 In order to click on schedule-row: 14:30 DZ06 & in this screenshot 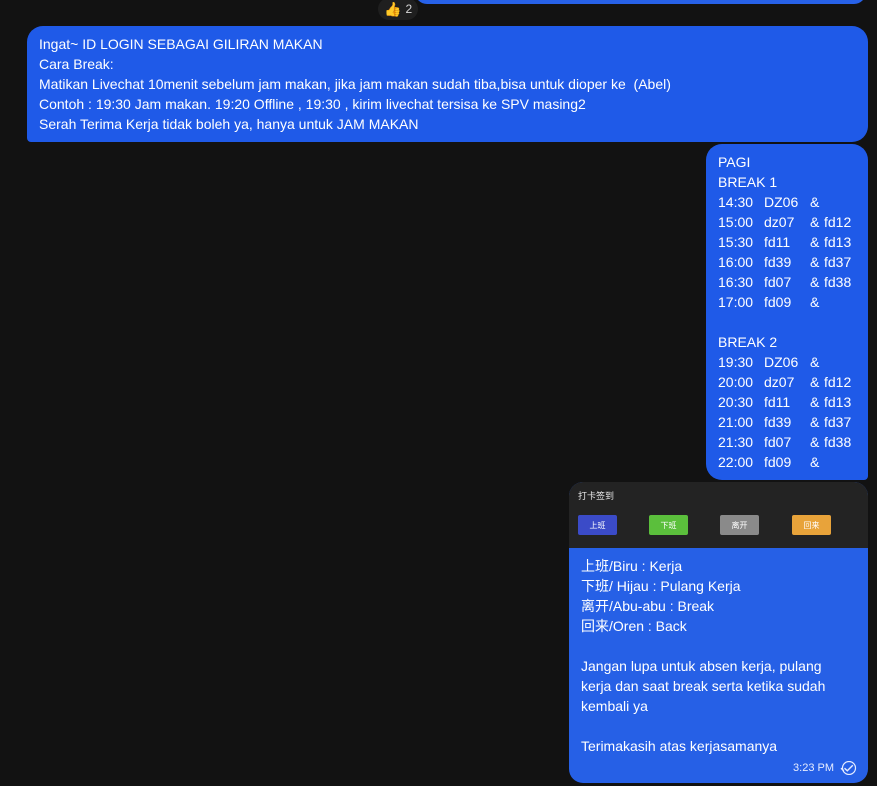, I will do `click(787, 202)`.